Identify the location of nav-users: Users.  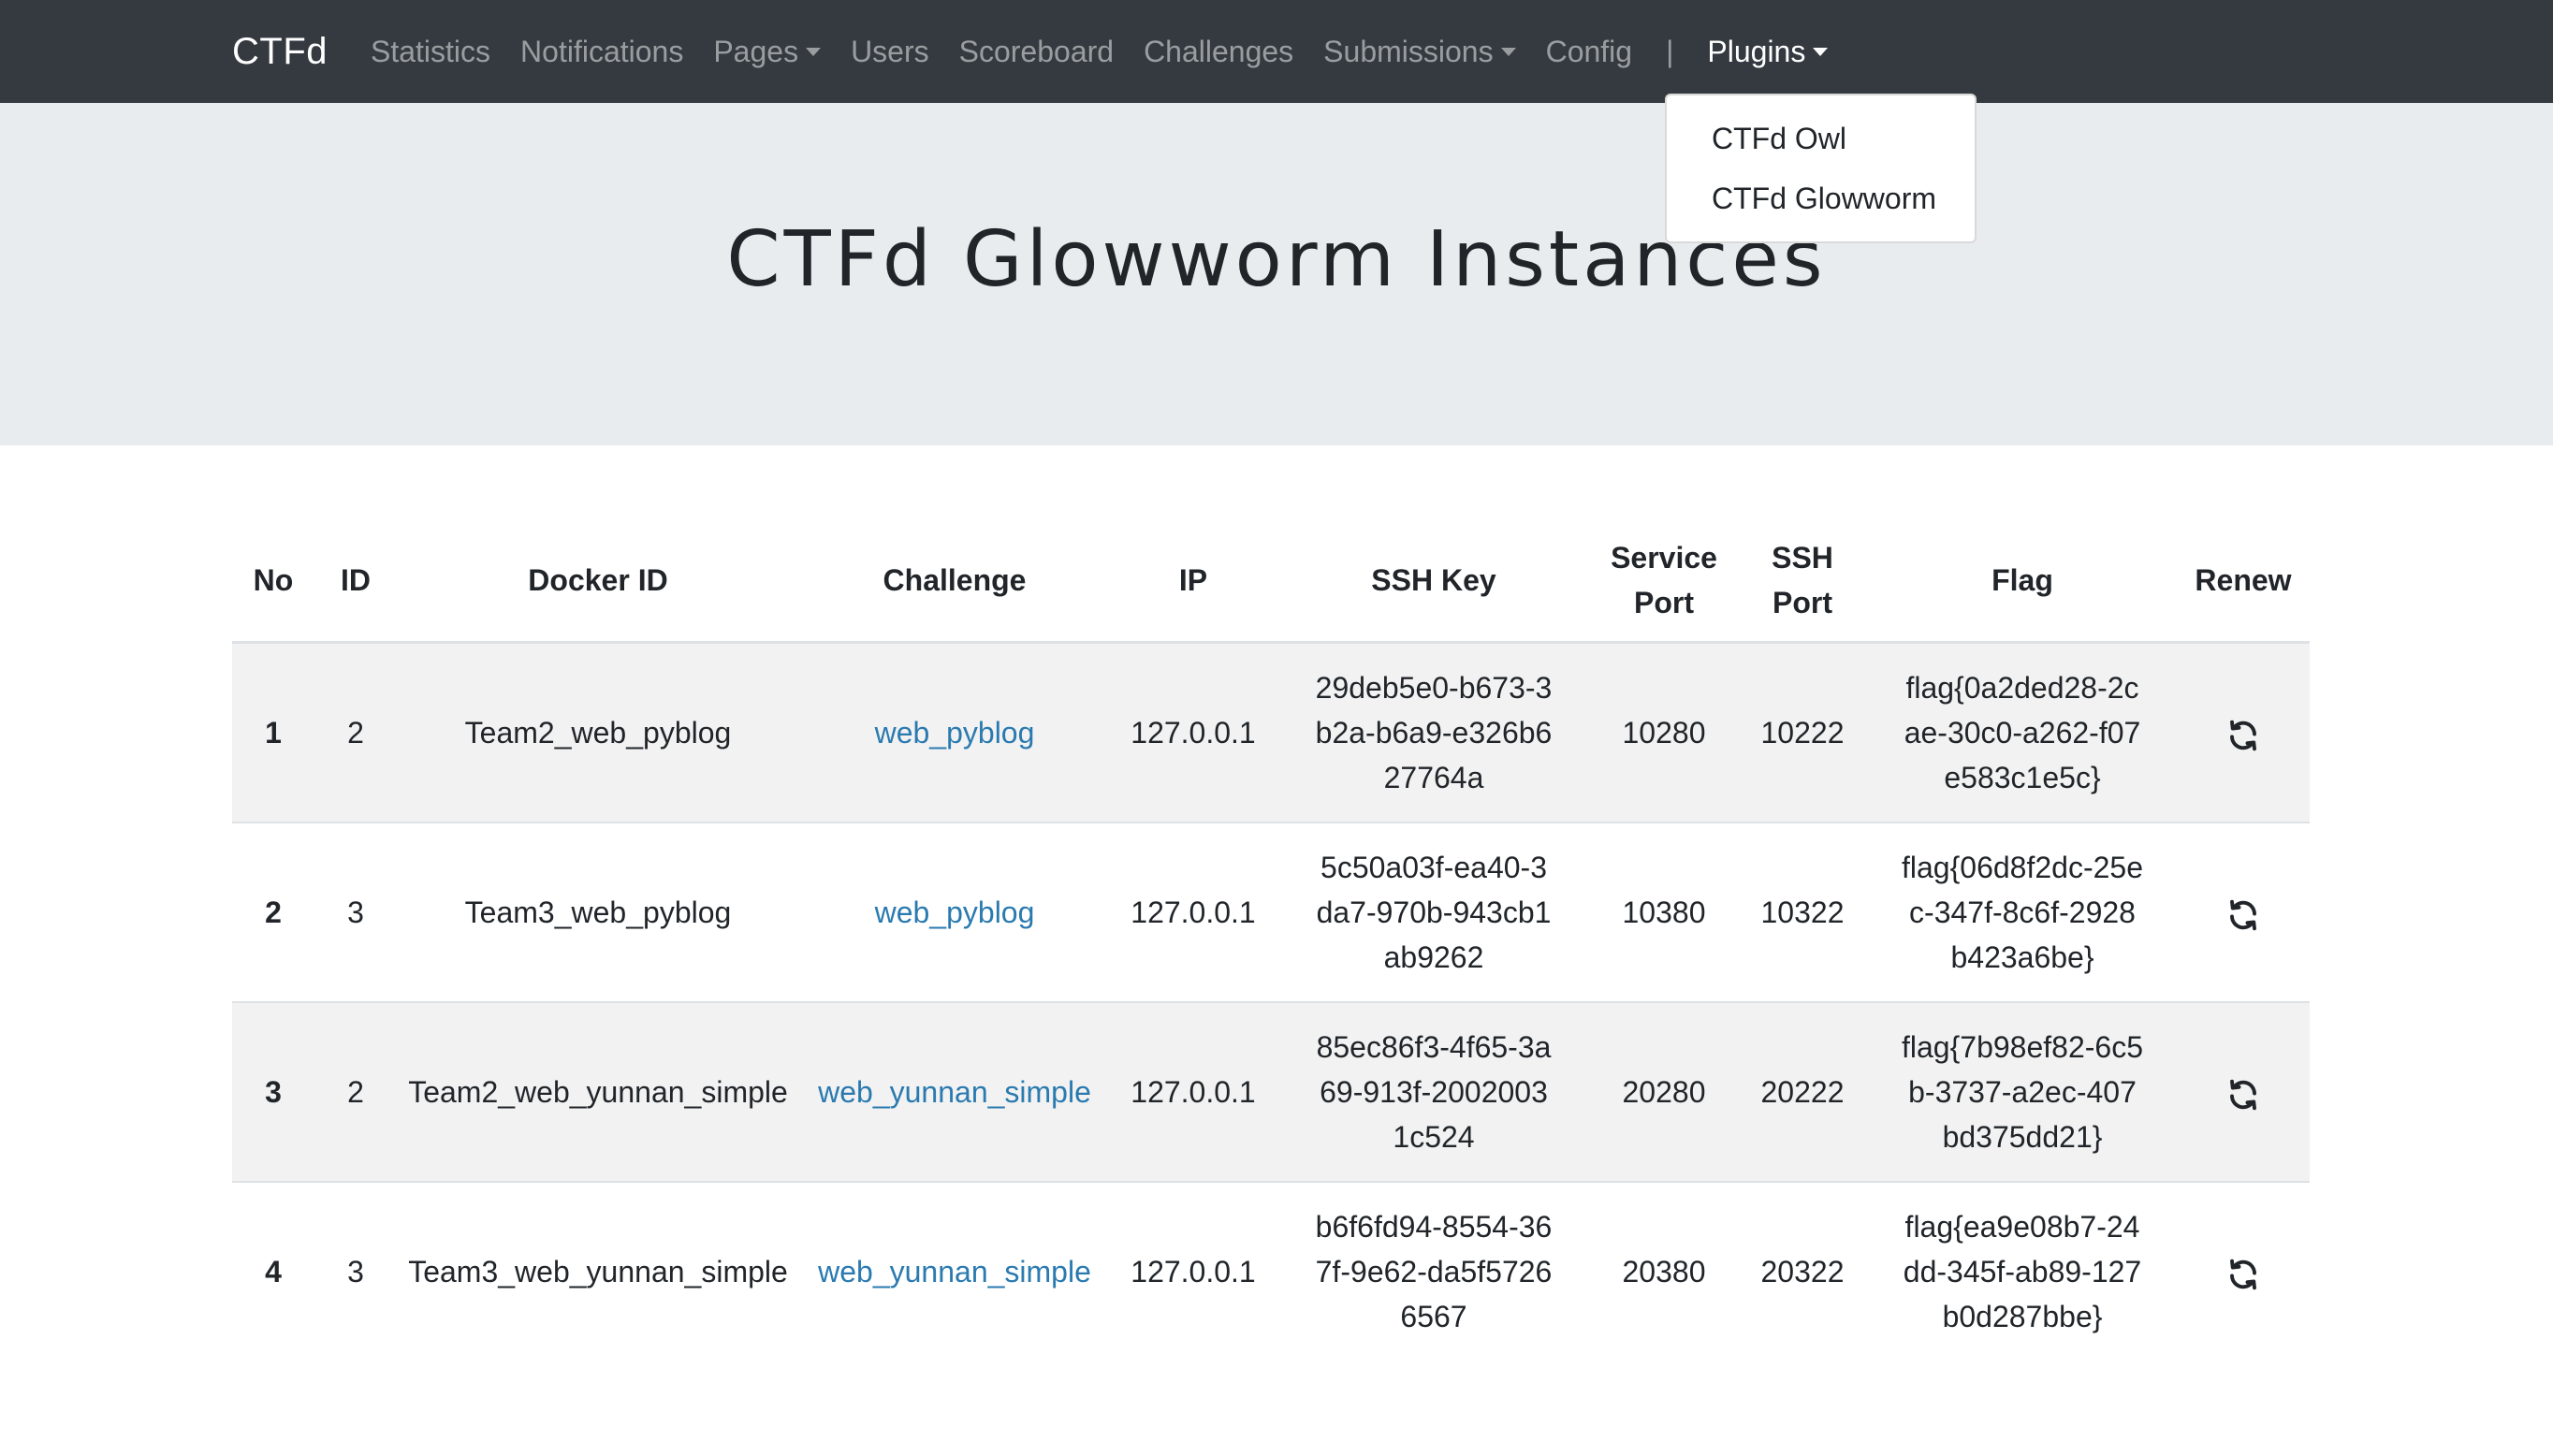
(890, 52).